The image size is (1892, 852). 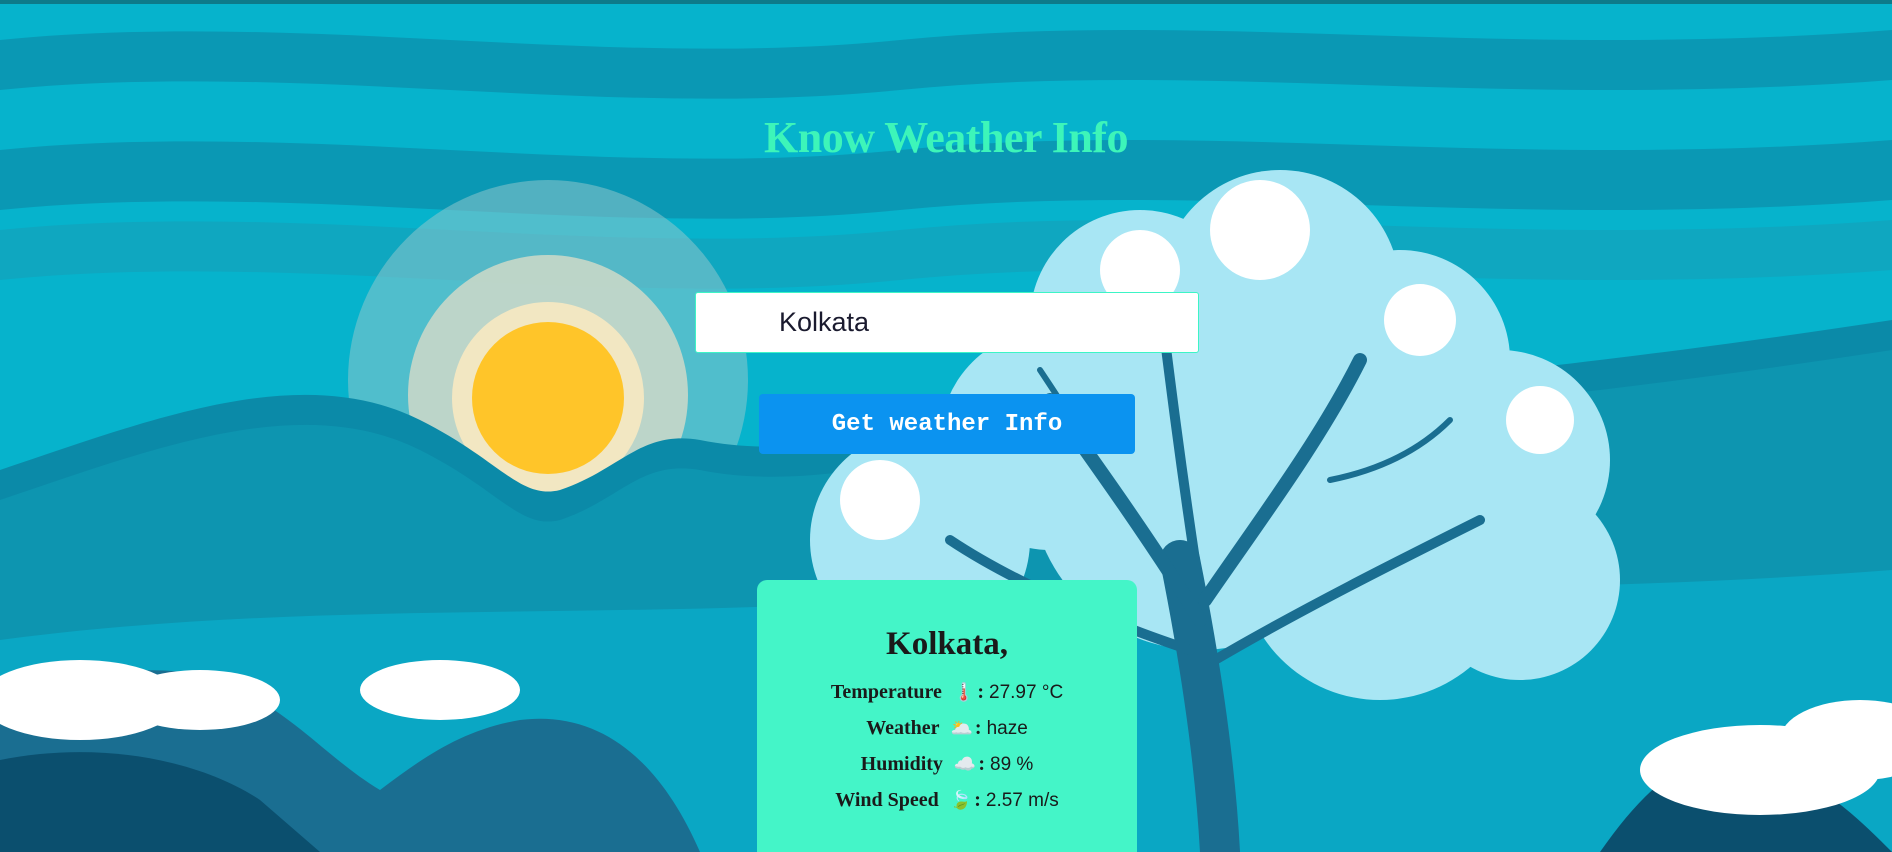 I want to click on humidity-value: 89 %, so click(x=1012, y=764).